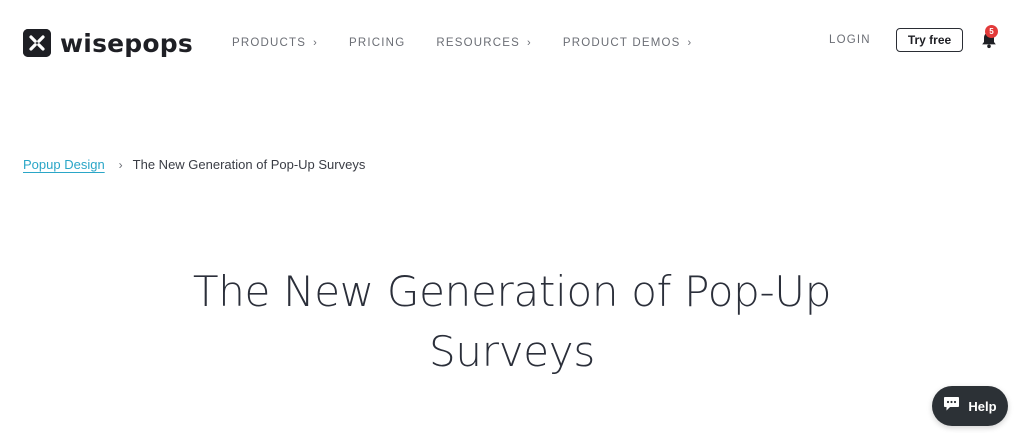  I want to click on nav-item-label: PRICING, so click(377, 43).